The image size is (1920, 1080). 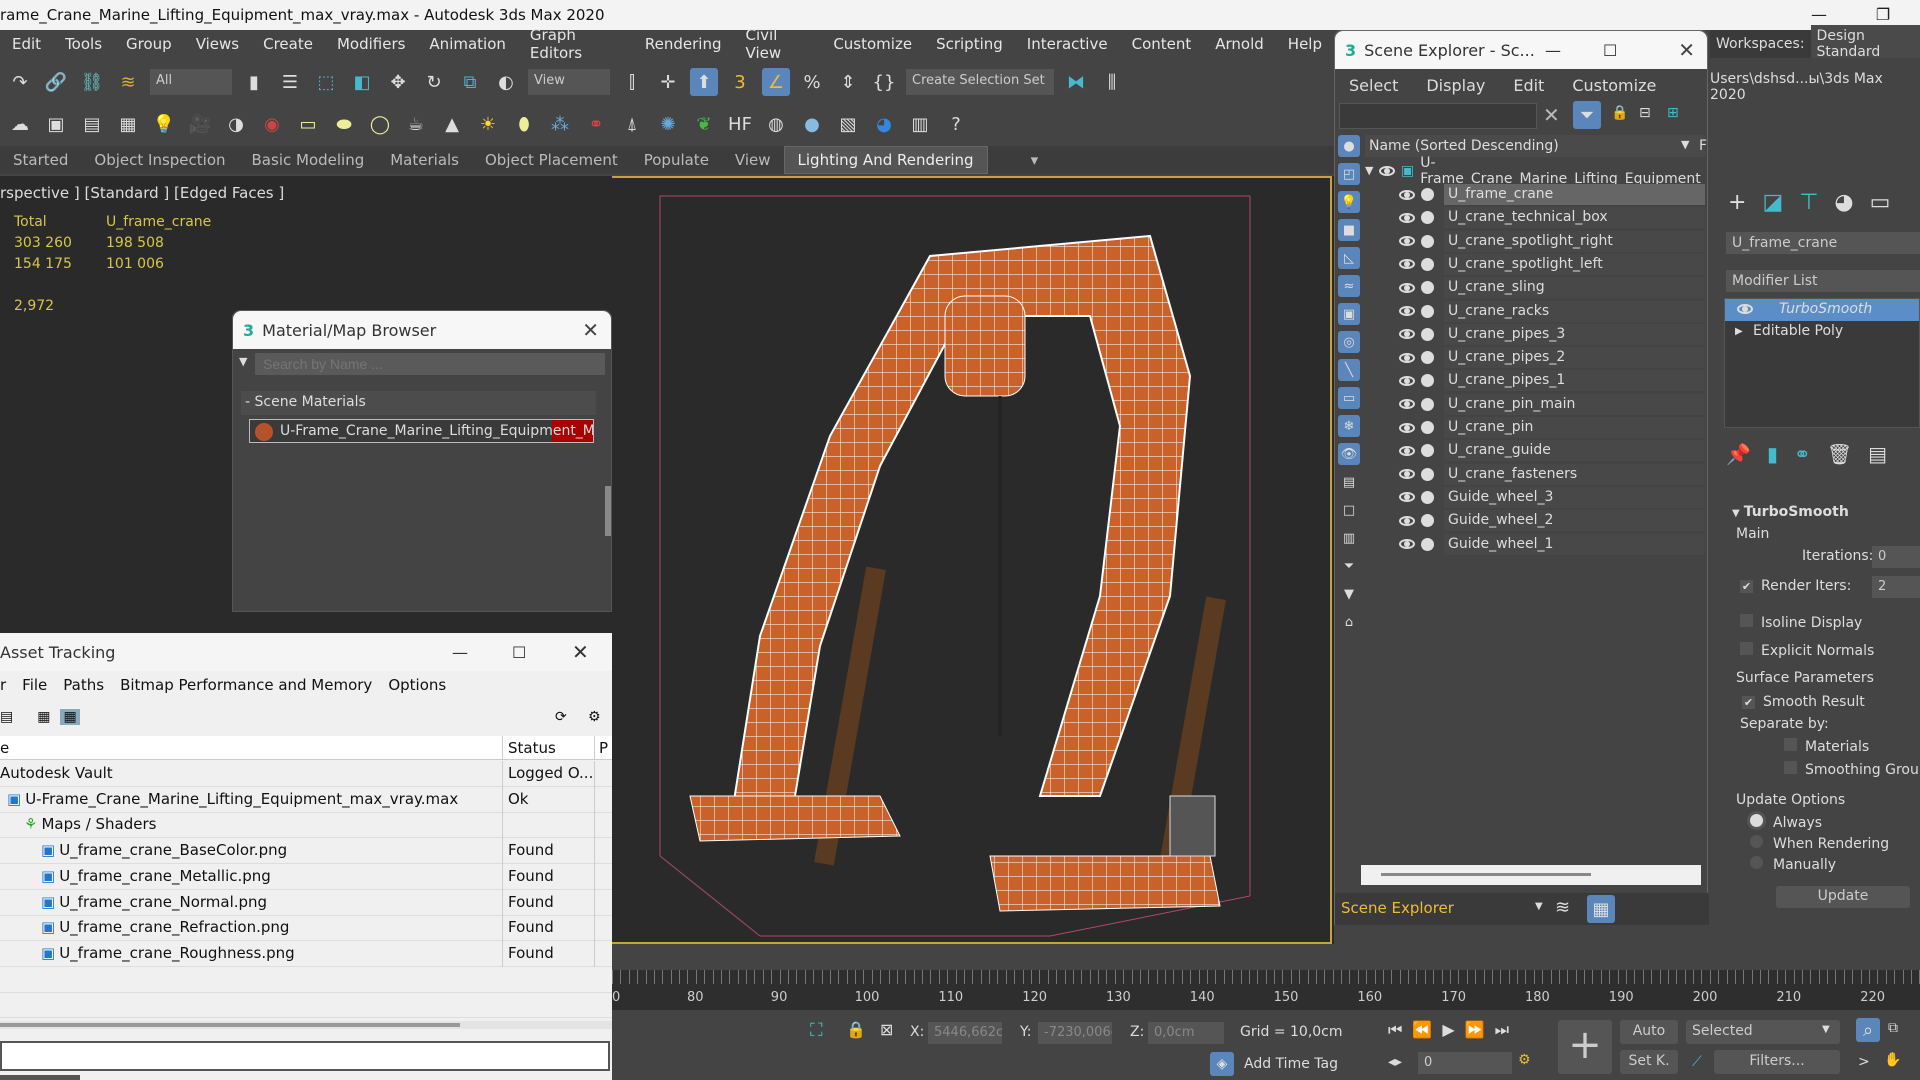 What do you see at coordinates (1552, 357) in the screenshot?
I see `scene-object-item: U_crane_pipes_2` at bounding box center [1552, 357].